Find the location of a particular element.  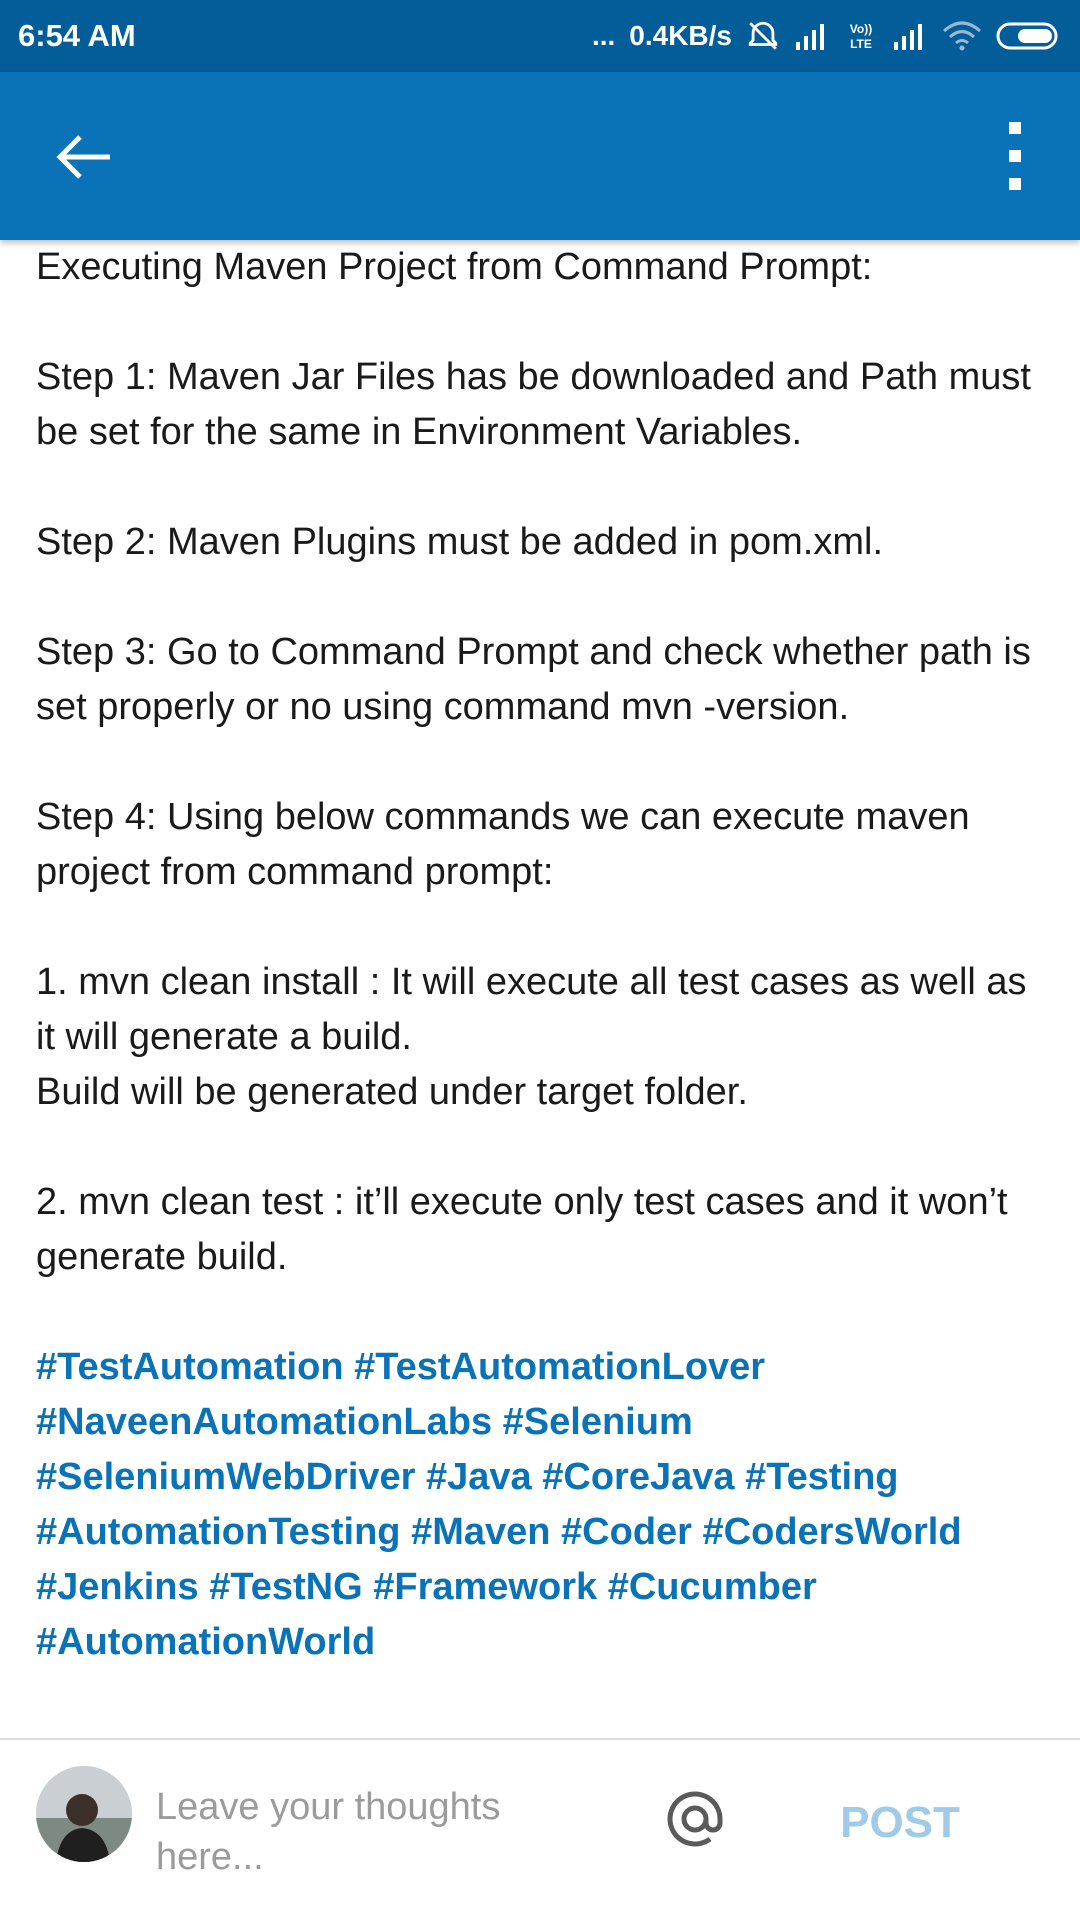

wifi-icon is located at coordinates (962, 36).